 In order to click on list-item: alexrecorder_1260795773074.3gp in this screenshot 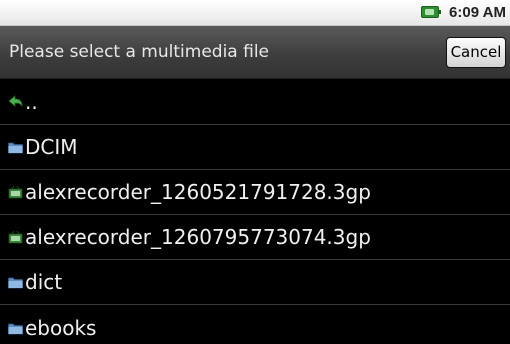, I will do `click(255, 237)`.